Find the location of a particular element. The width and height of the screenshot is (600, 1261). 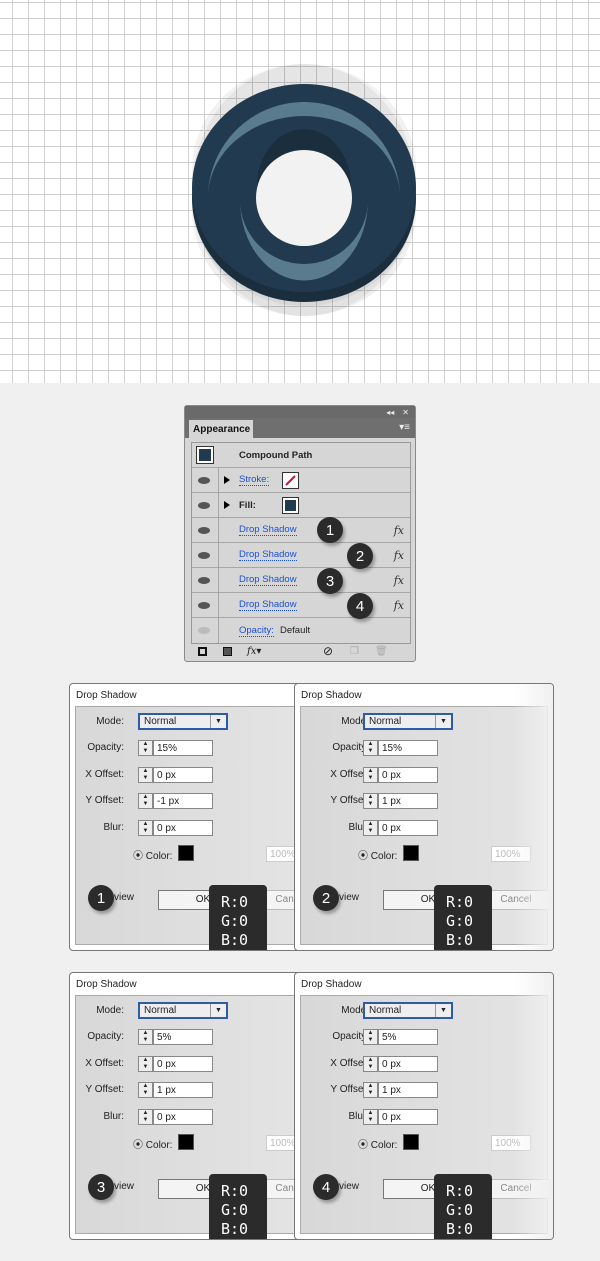

object-row: Compound Path is located at coordinates (301, 455).